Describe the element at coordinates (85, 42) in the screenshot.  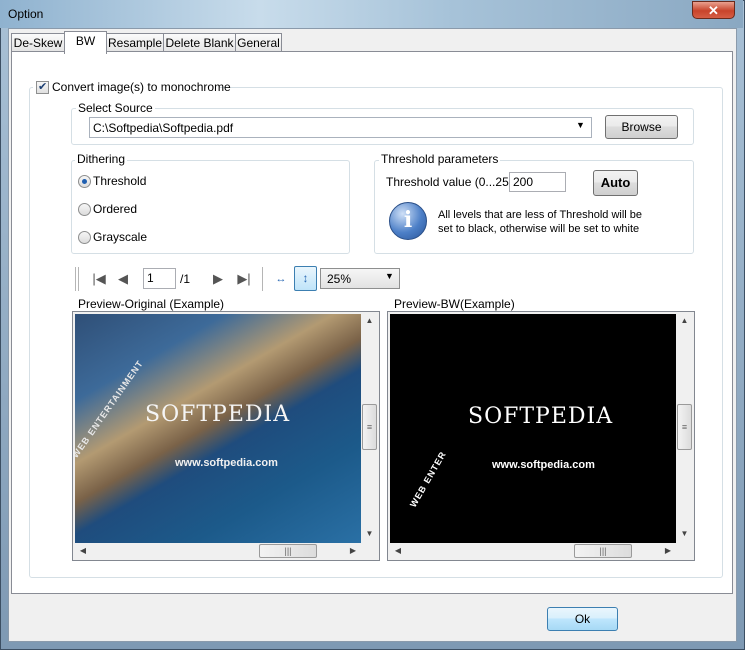
I see `tab-bw: BW` at that location.